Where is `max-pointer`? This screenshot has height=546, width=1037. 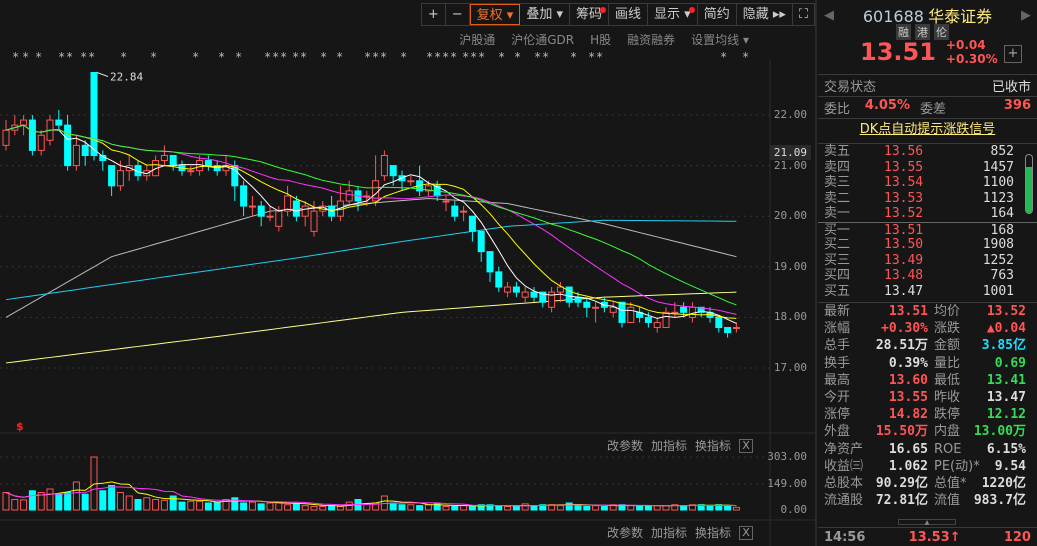 max-pointer is located at coordinates (102, 74).